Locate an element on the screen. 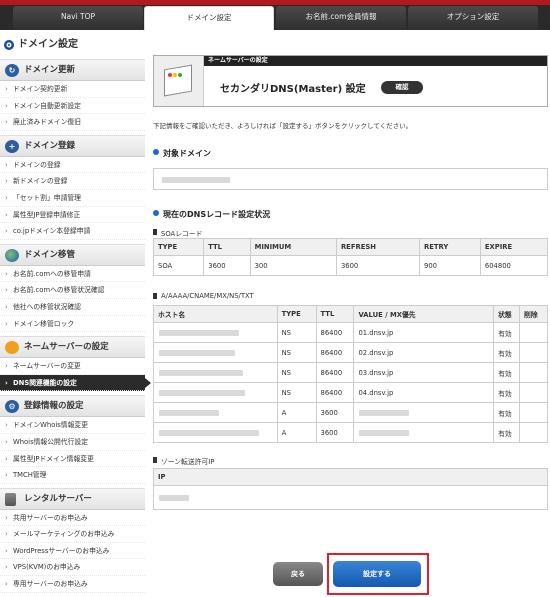 The image size is (550, 597). sidebar-item: ドメインの登録 is located at coordinates (72, 165).